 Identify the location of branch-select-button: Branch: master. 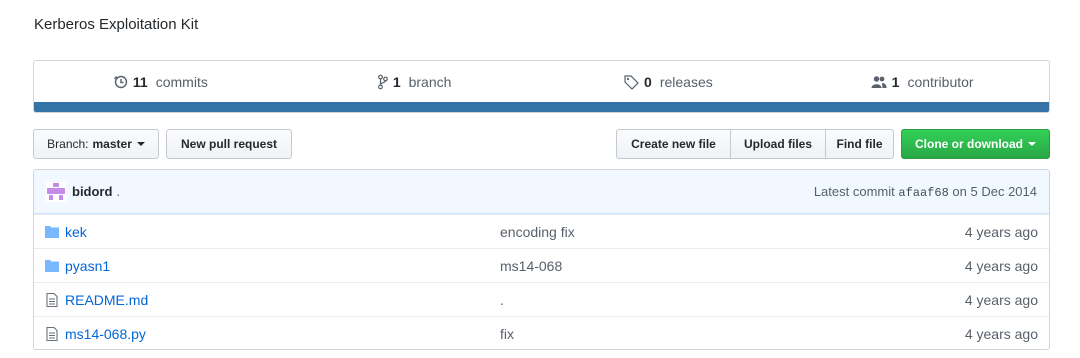
(96, 144).